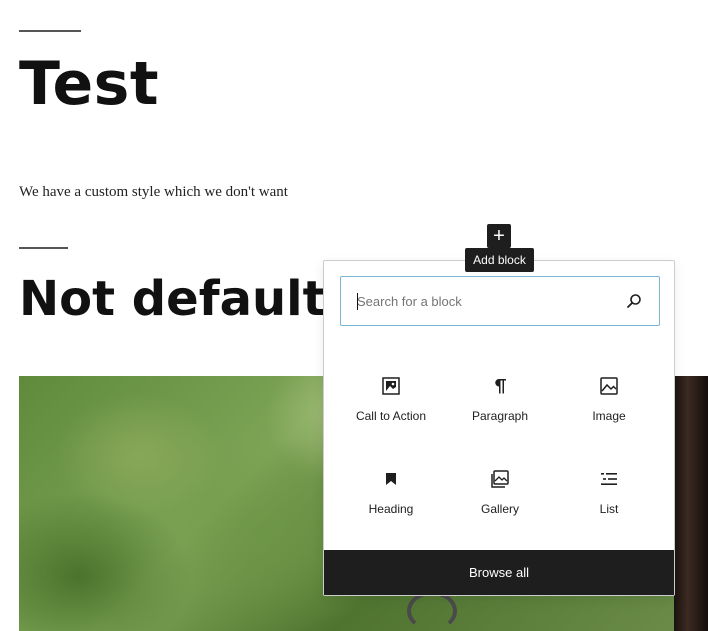 This screenshot has height=631, width=708. What do you see at coordinates (609, 406) in the screenshot?
I see `block-image: Image` at bounding box center [609, 406].